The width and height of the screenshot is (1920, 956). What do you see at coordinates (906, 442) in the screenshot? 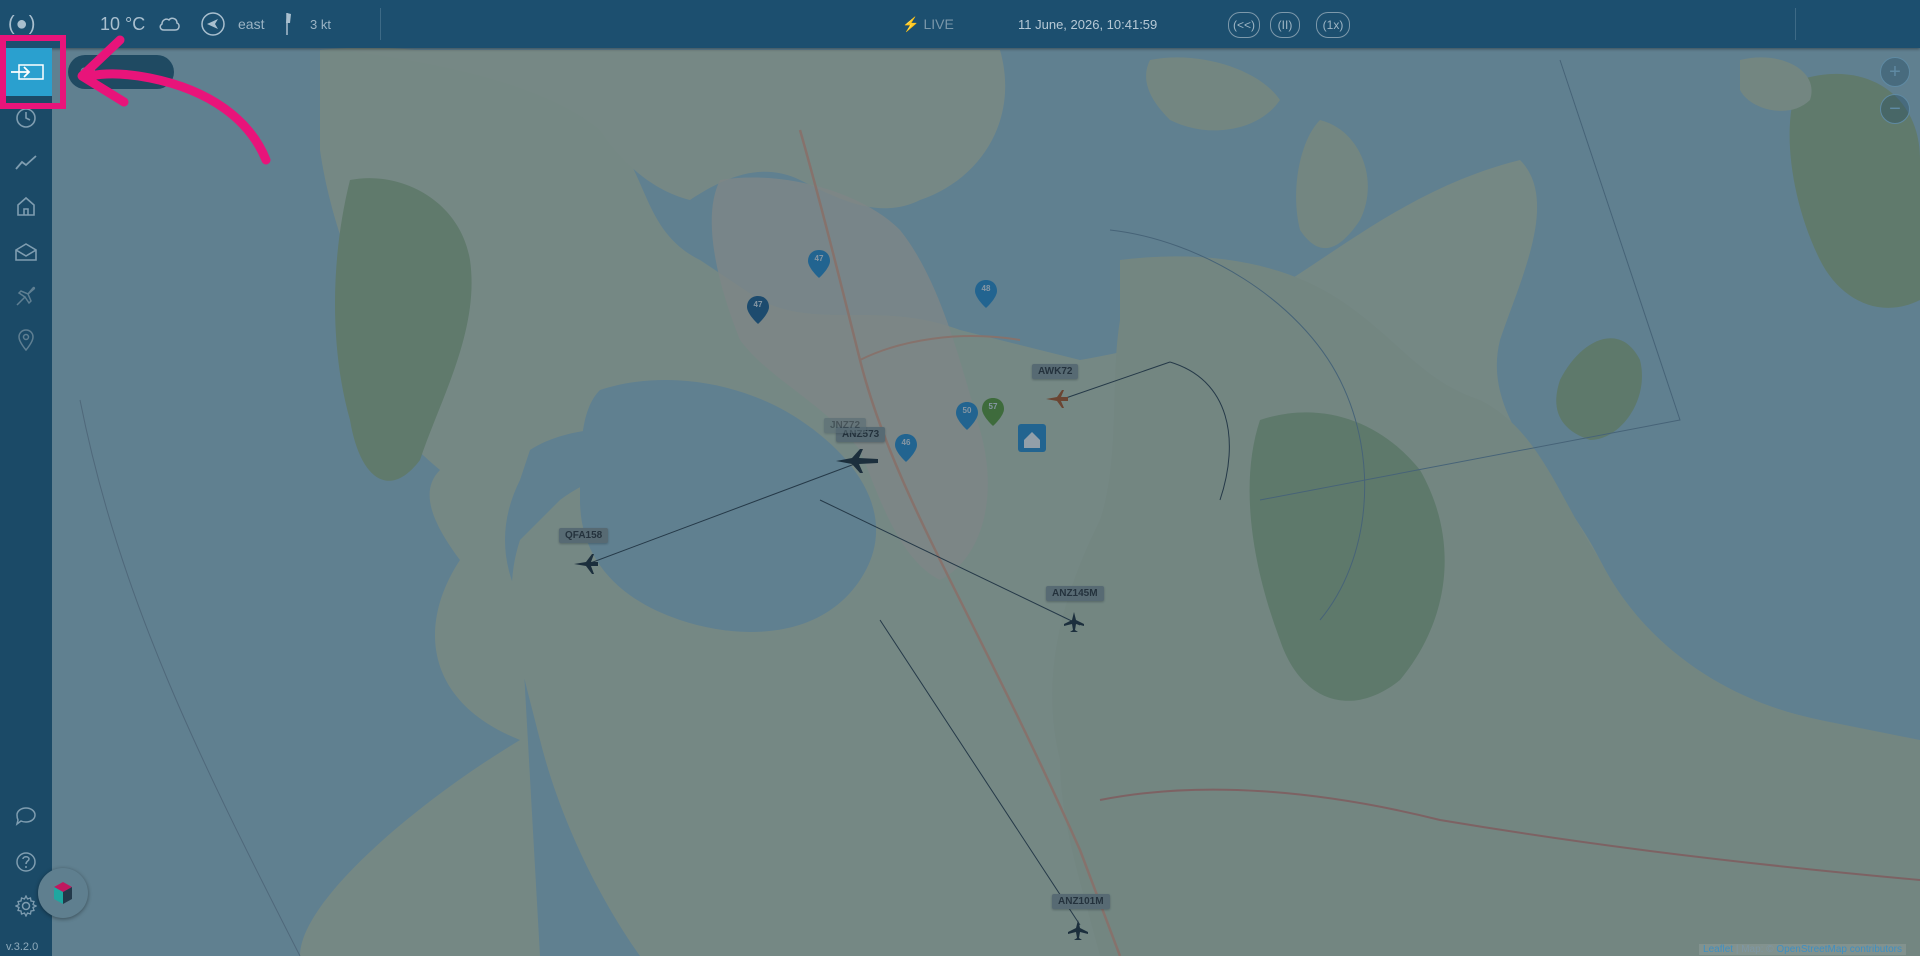
I see `noise-marker-value: 46` at bounding box center [906, 442].